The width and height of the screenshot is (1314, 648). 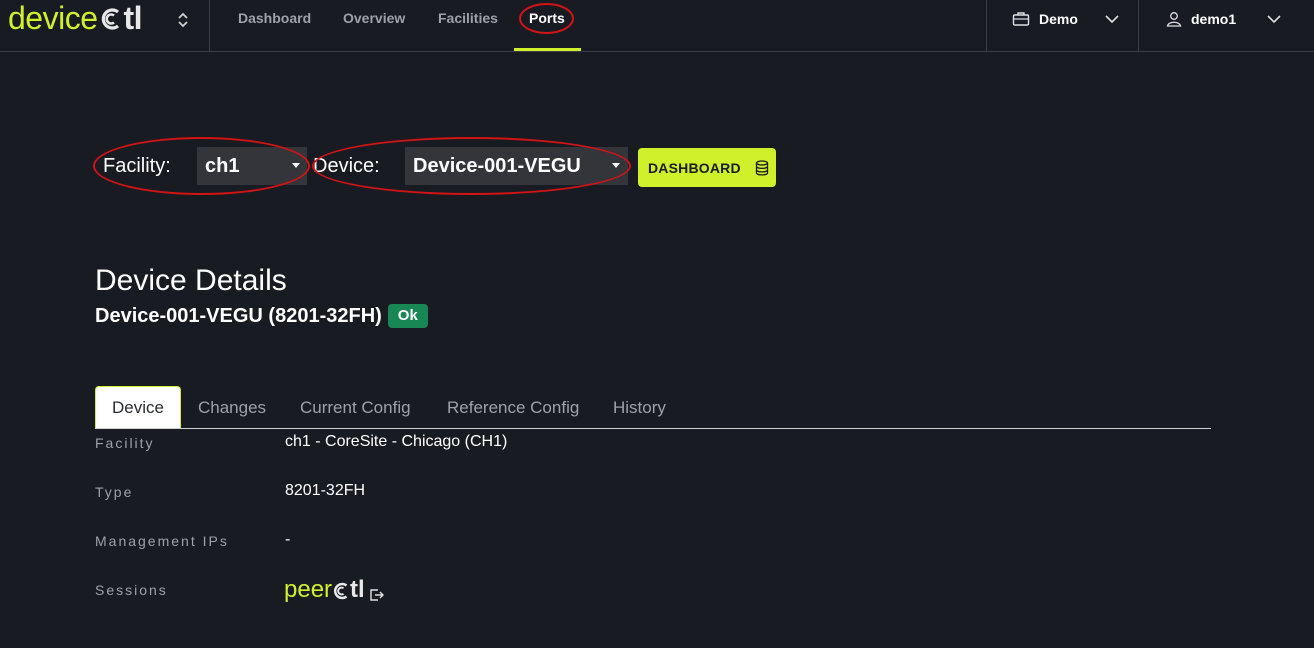 What do you see at coordinates (137, 166) in the screenshot?
I see `facility-label: Facility:` at bounding box center [137, 166].